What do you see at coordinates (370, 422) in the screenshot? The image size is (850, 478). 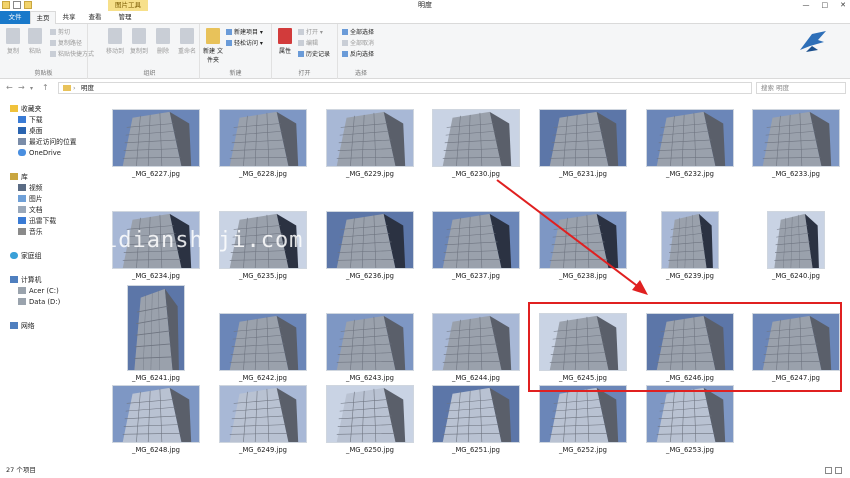 I see `file-item: _MG_6250.jpg` at bounding box center [370, 422].